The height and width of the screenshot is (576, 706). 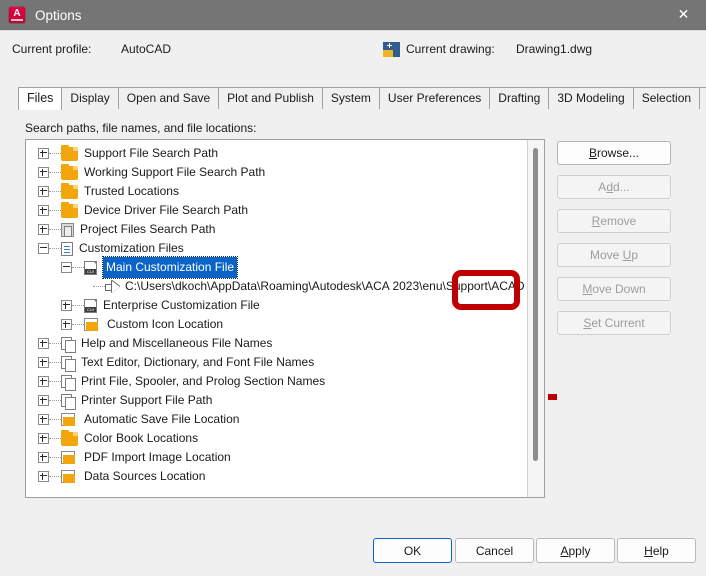 What do you see at coordinates (285, 210) in the screenshot?
I see `tree-node: Device Driver File Search Path` at bounding box center [285, 210].